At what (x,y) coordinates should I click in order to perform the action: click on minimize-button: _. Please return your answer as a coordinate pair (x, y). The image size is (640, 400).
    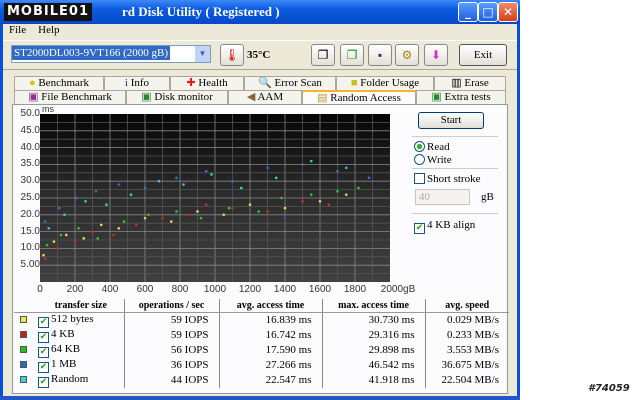
    Looking at the image, I should click on (468, 12).